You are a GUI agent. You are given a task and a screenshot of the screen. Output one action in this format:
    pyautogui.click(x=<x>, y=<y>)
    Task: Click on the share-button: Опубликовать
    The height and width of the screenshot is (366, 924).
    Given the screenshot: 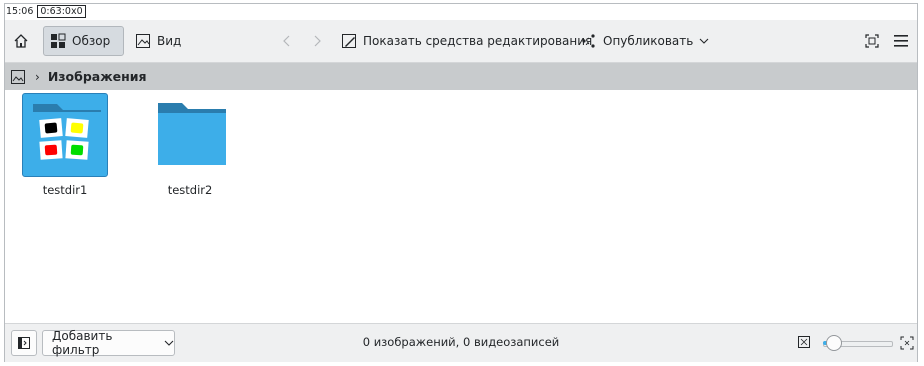 What is the action you would take?
    pyautogui.click(x=645, y=41)
    